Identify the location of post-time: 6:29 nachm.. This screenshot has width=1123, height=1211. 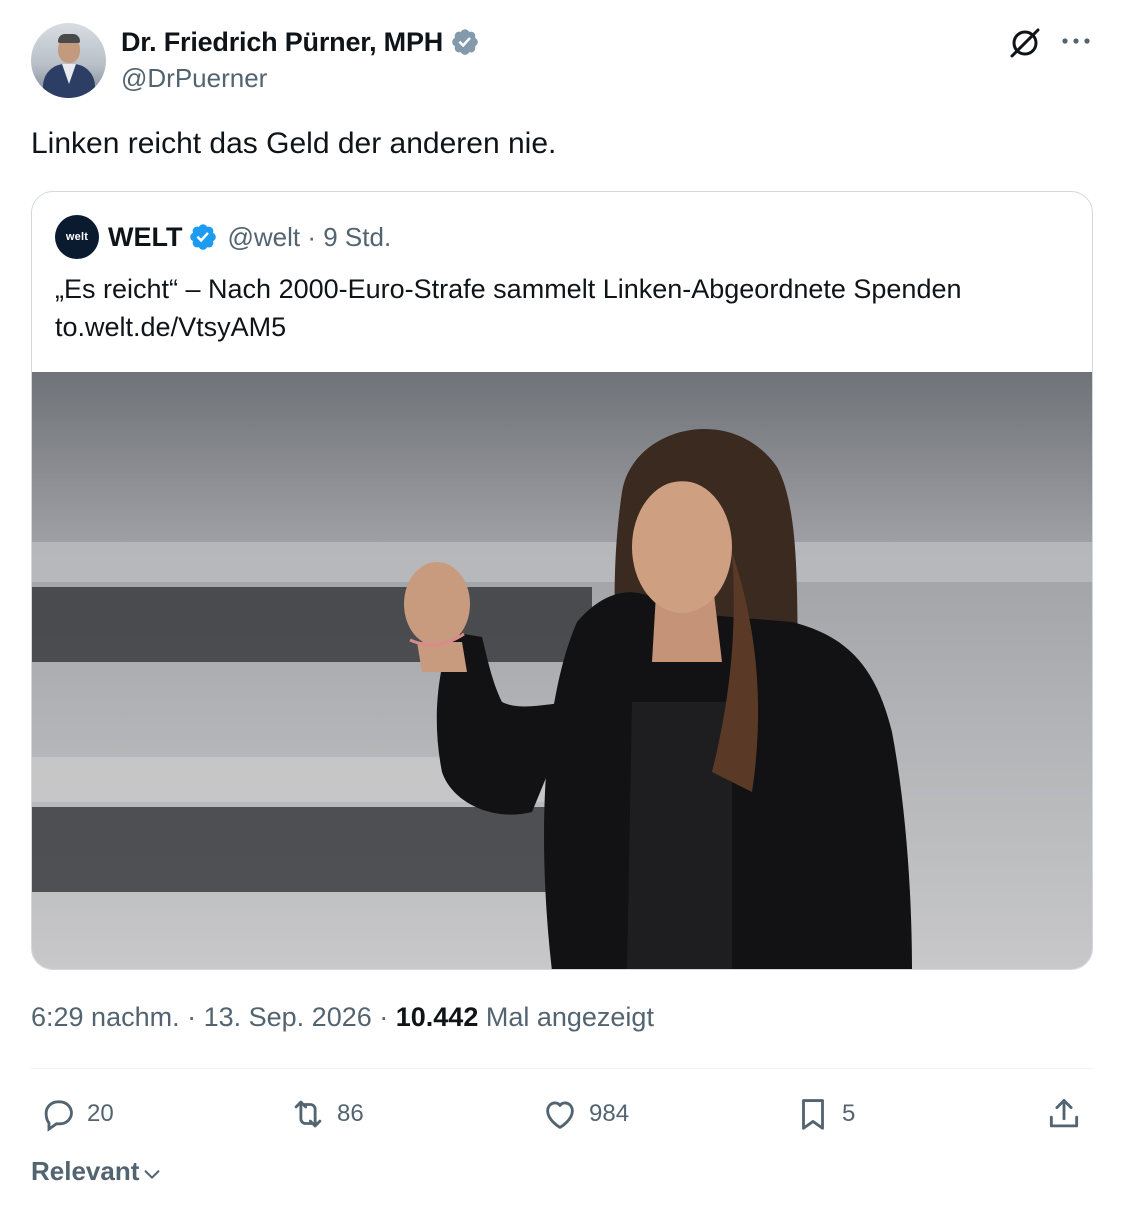
(105, 1017).